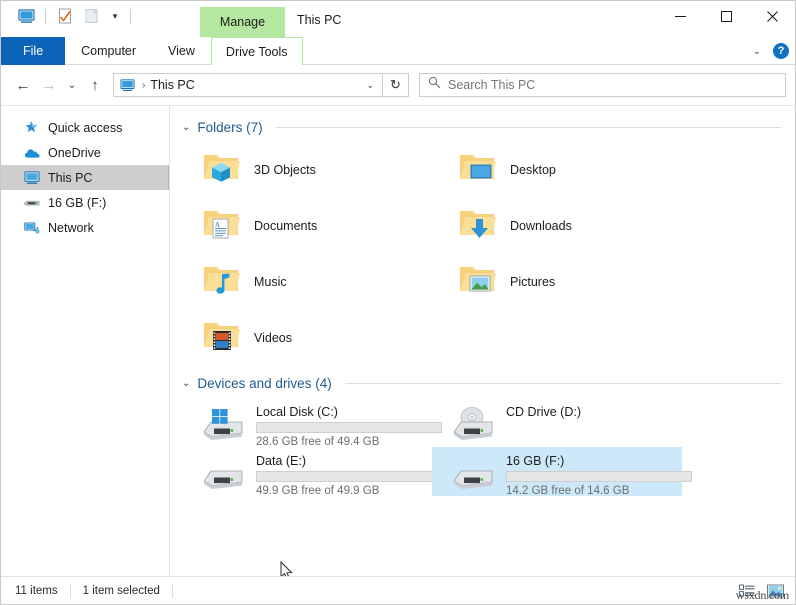  I want to click on tab-computer: Computer, so click(108, 51).